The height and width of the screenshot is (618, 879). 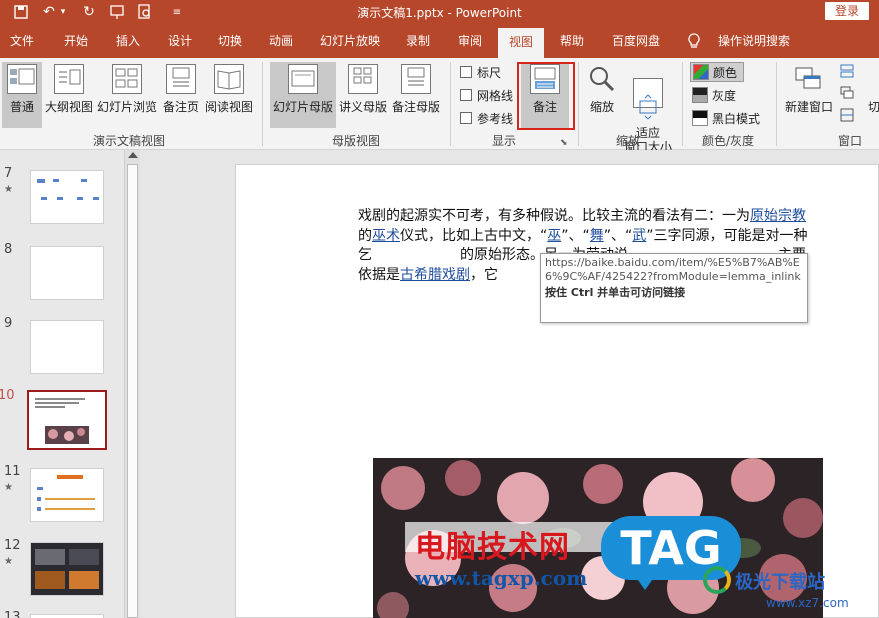 I want to click on tab-transitions: 切换, so click(x=230, y=41).